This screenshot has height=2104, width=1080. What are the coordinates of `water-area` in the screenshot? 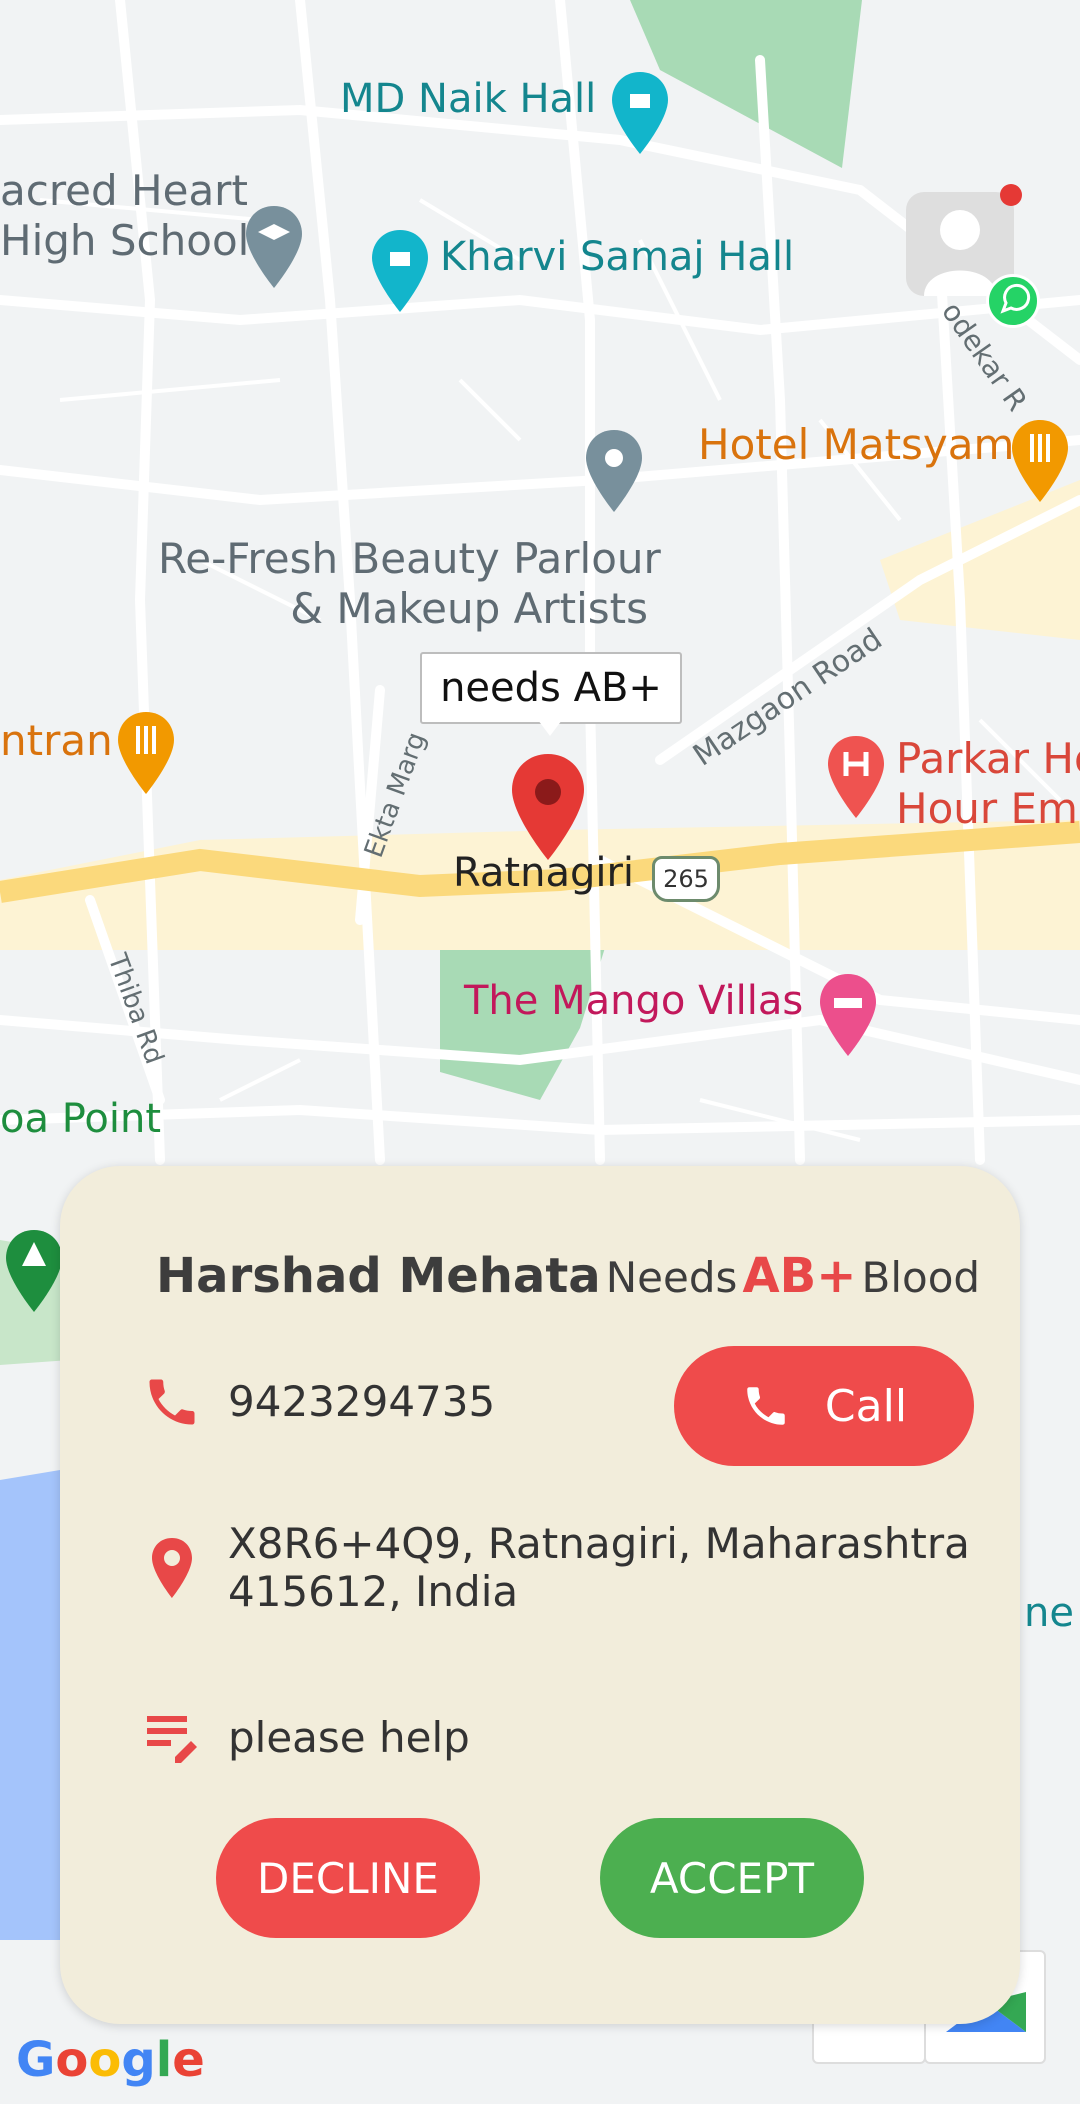 It's located at (30, 1705).